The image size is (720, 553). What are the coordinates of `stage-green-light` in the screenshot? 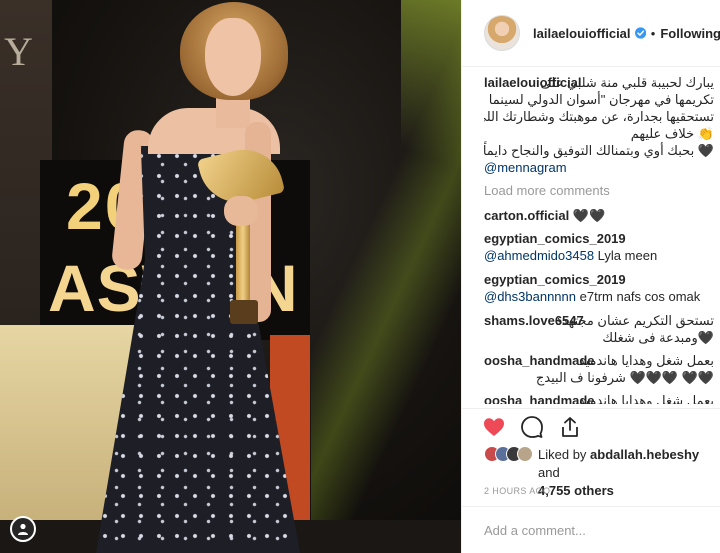 It's located at (431, 110).